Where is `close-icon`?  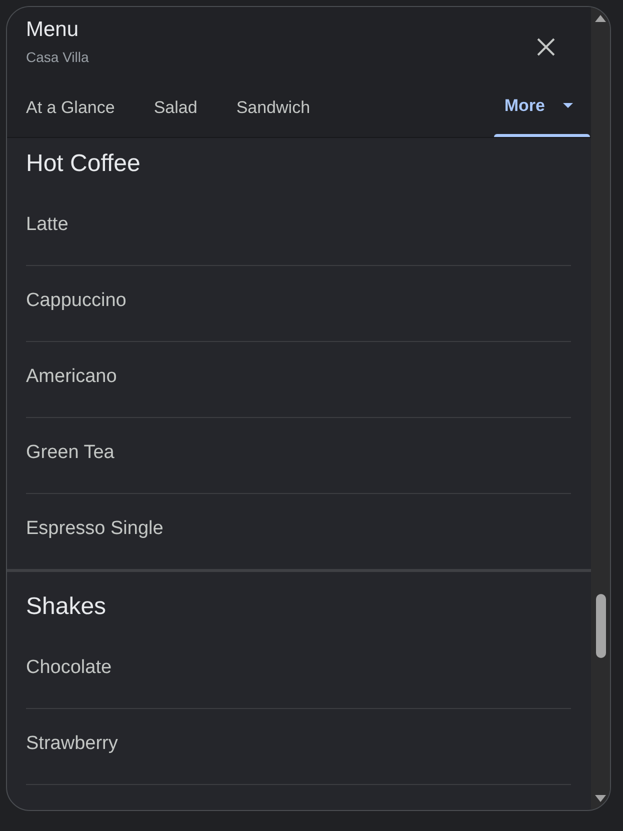
close-icon is located at coordinates (546, 47).